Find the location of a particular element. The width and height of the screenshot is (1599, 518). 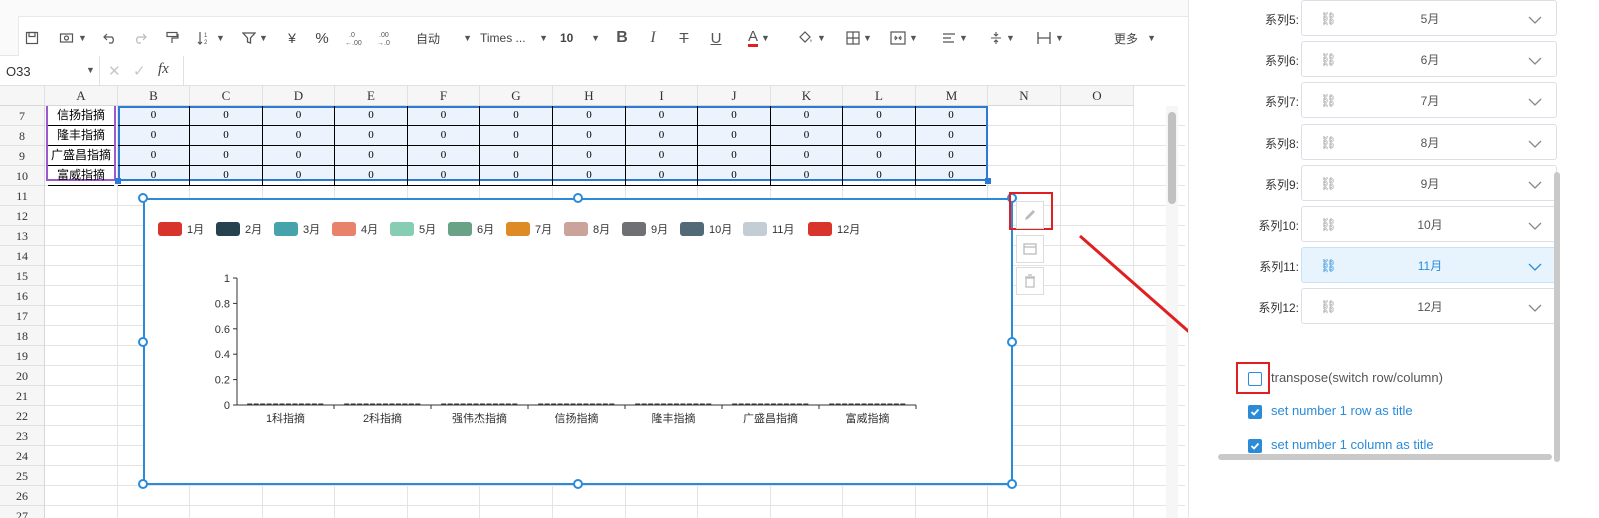

legend-item: 9月 is located at coordinates (645, 229).